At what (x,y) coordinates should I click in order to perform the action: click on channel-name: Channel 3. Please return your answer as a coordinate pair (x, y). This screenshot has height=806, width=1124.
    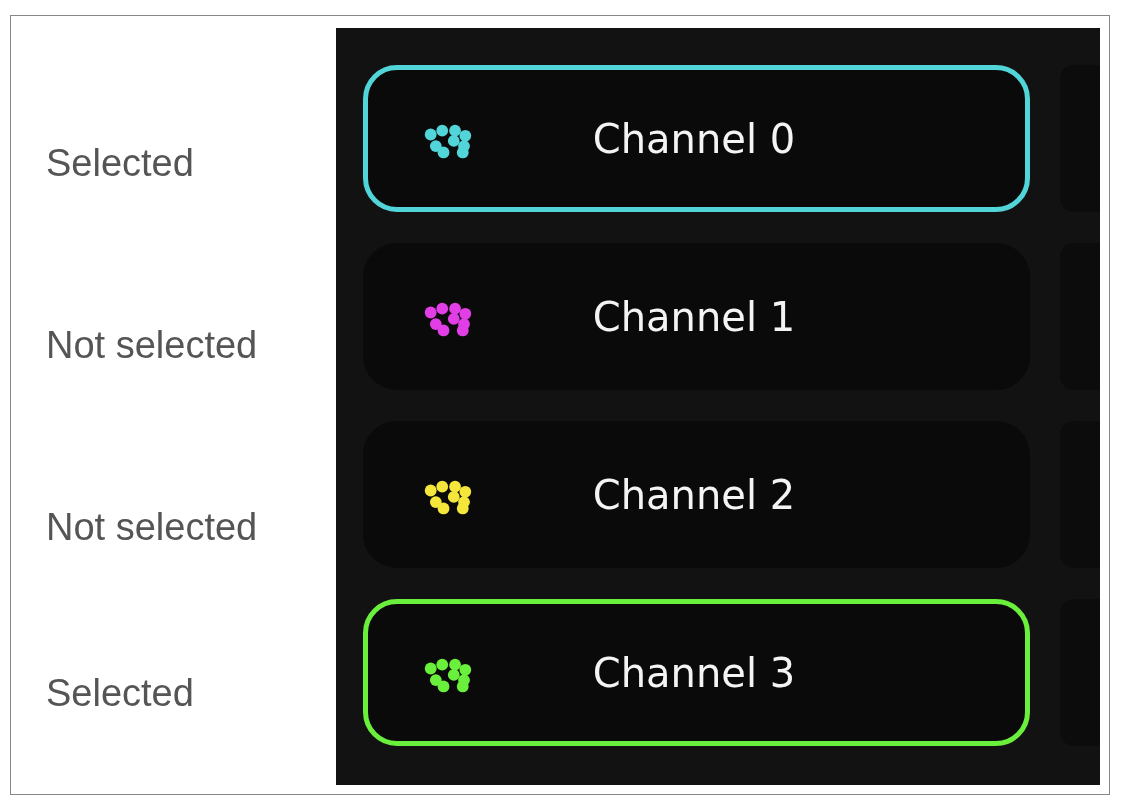
    Looking at the image, I should click on (694, 672).